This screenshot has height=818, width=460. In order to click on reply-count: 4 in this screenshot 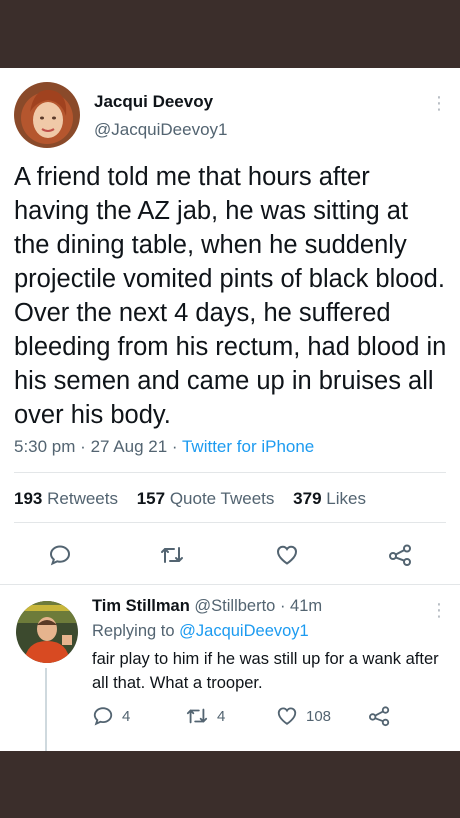, I will do `click(126, 716)`.